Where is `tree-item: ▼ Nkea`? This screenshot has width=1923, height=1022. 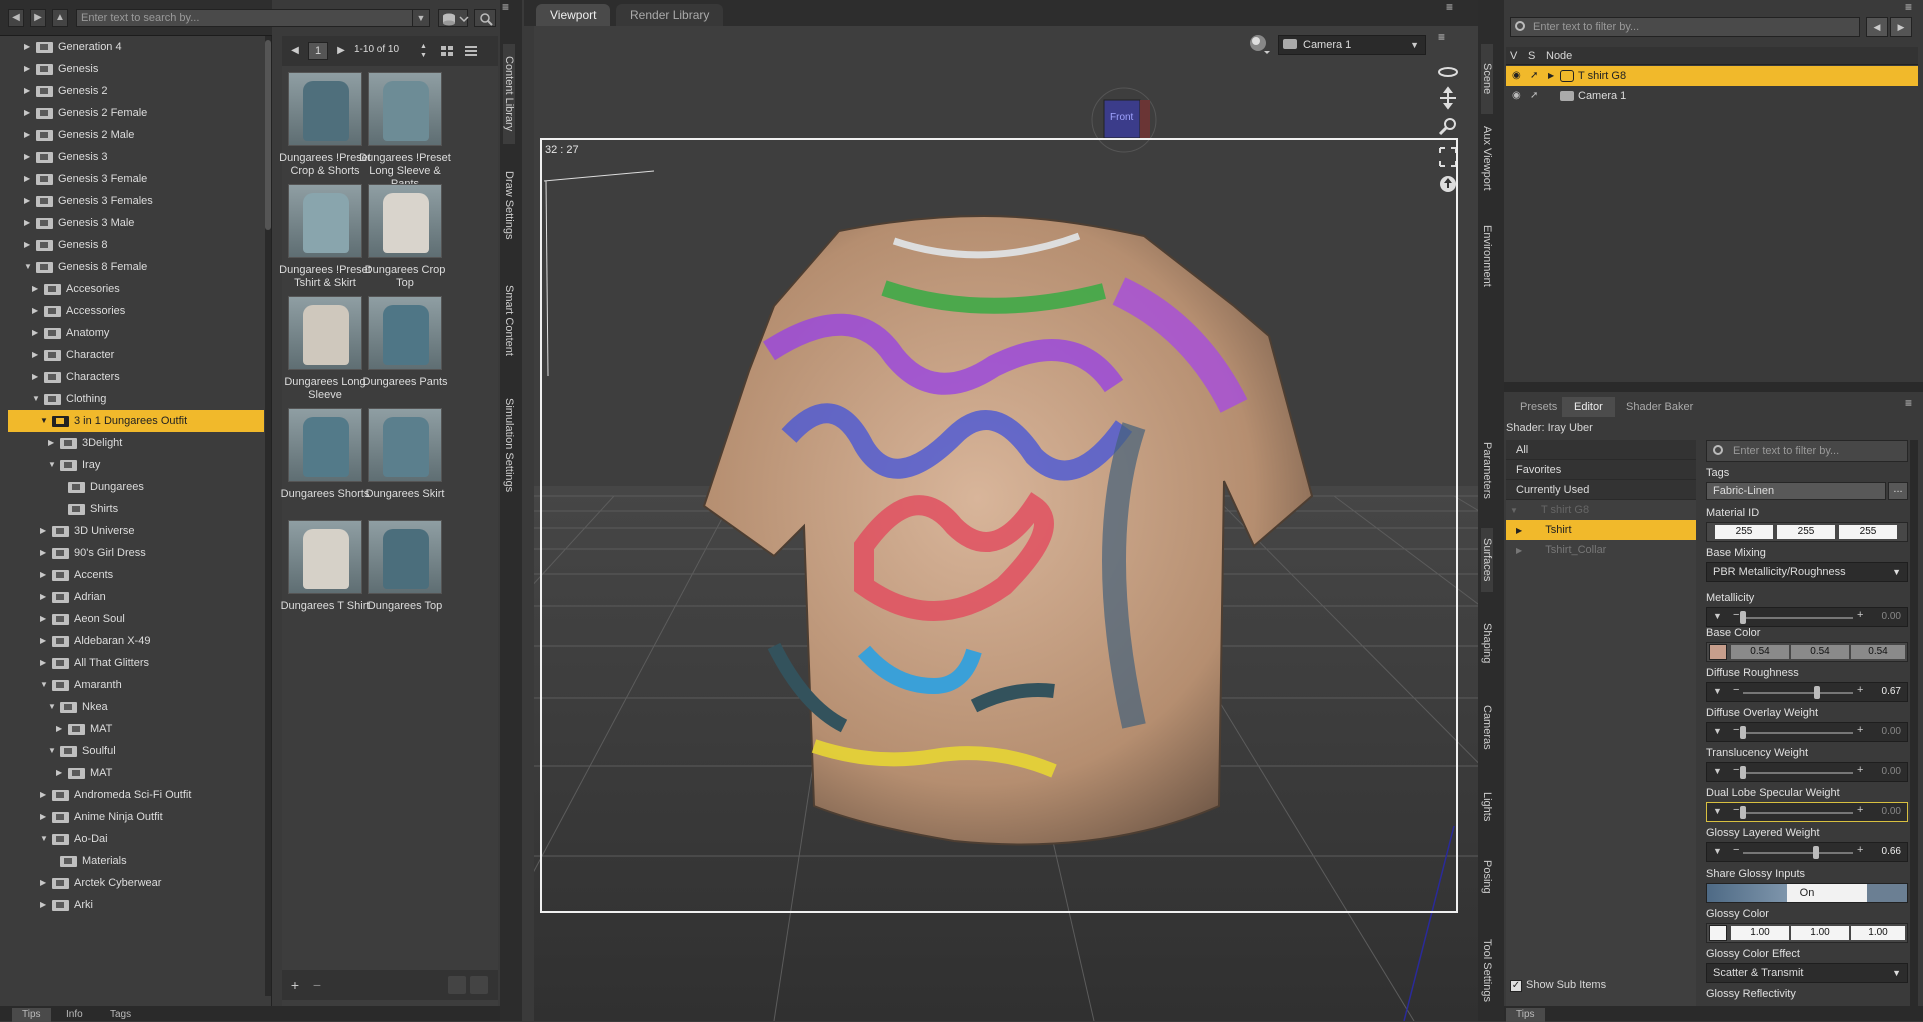 tree-item: ▼ Nkea is located at coordinates (136, 707).